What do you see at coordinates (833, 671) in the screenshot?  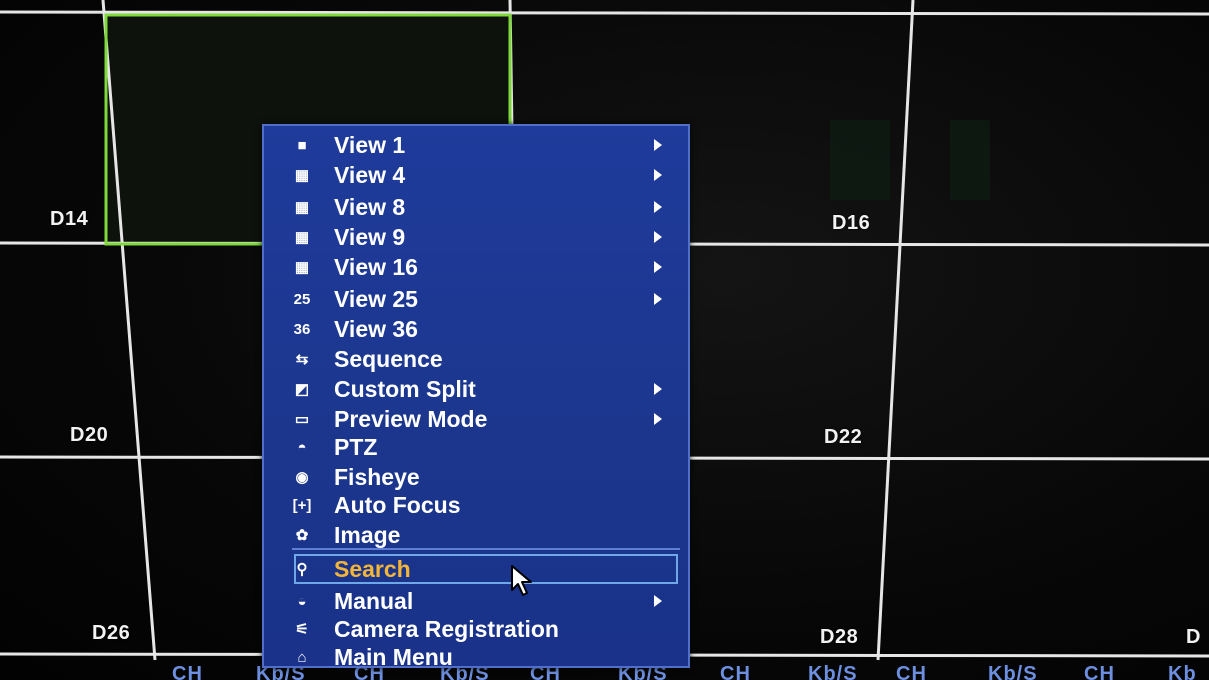 I see `status-kbs-4: Kb/S` at bounding box center [833, 671].